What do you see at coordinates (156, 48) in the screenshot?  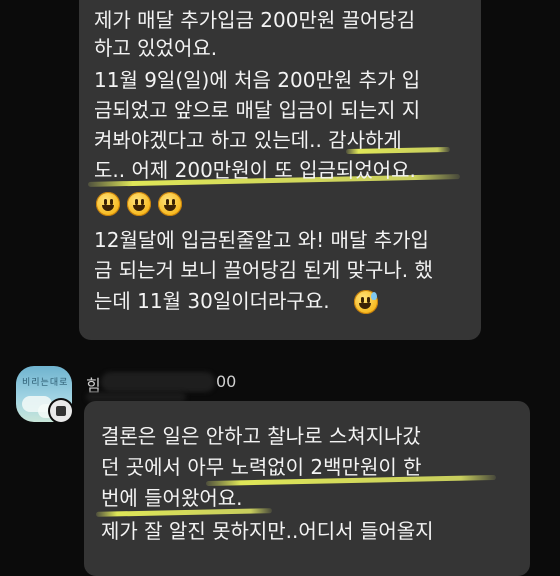 I see `message-line: 하고 있었어요.` at bounding box center [156, 48].